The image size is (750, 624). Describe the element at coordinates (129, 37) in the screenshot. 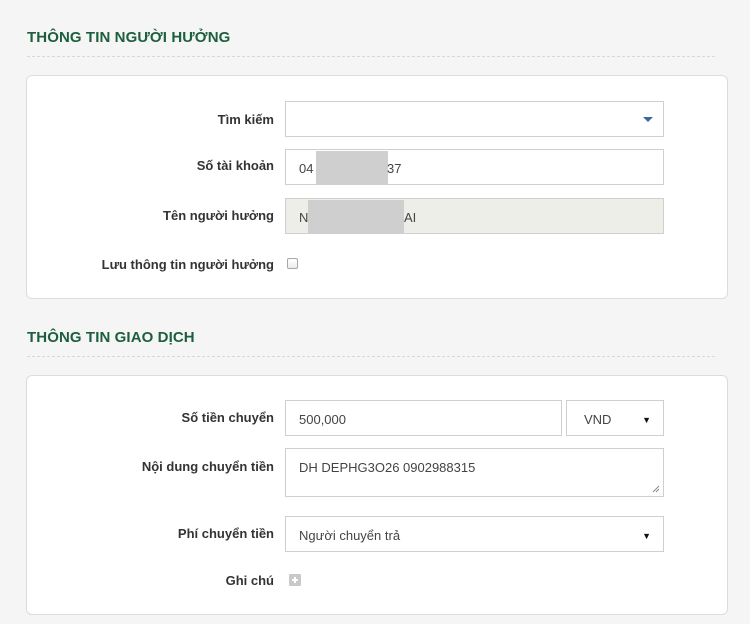

I see `section-title-beneficiary: THÔNG TIN NGƯỜI HƯỞNG` at that location.